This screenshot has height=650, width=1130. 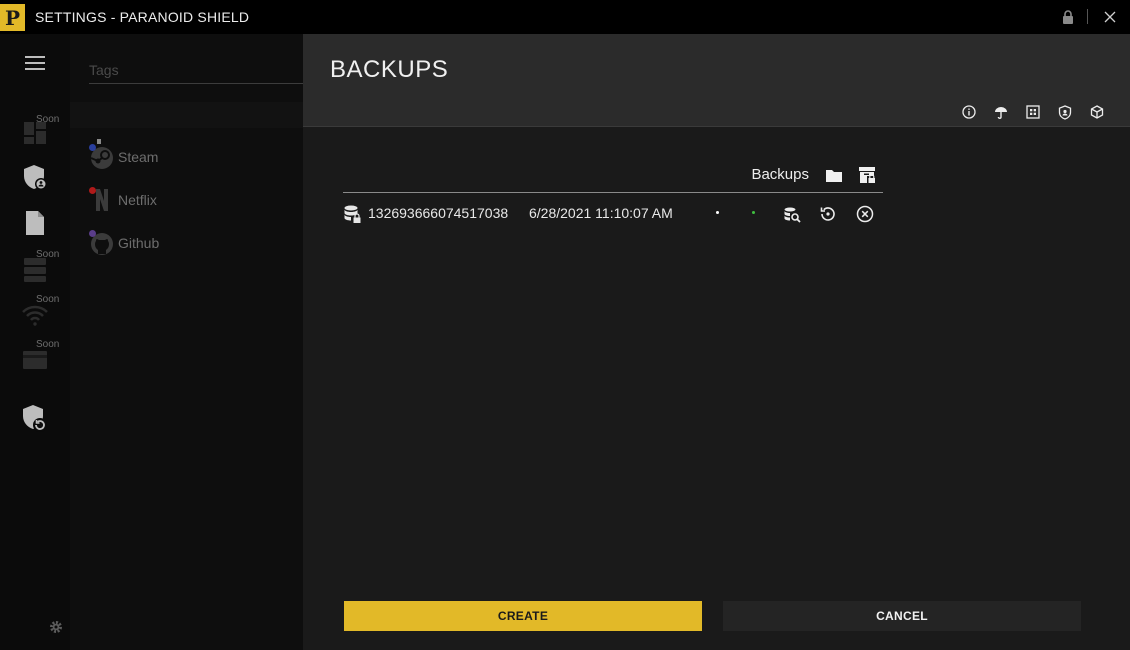 I want to click on gear-icon, so click(x=56, y=627).